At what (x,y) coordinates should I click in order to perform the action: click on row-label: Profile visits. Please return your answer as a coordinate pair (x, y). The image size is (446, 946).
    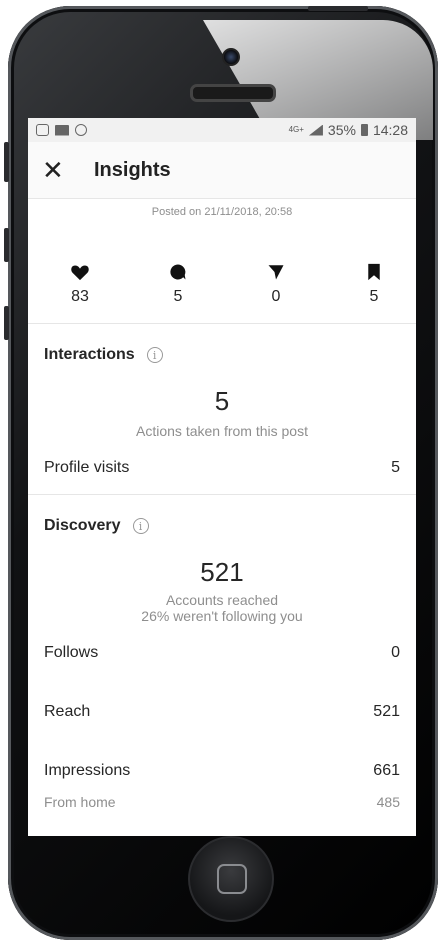
    Looking at the image, I should click on (87, 467).